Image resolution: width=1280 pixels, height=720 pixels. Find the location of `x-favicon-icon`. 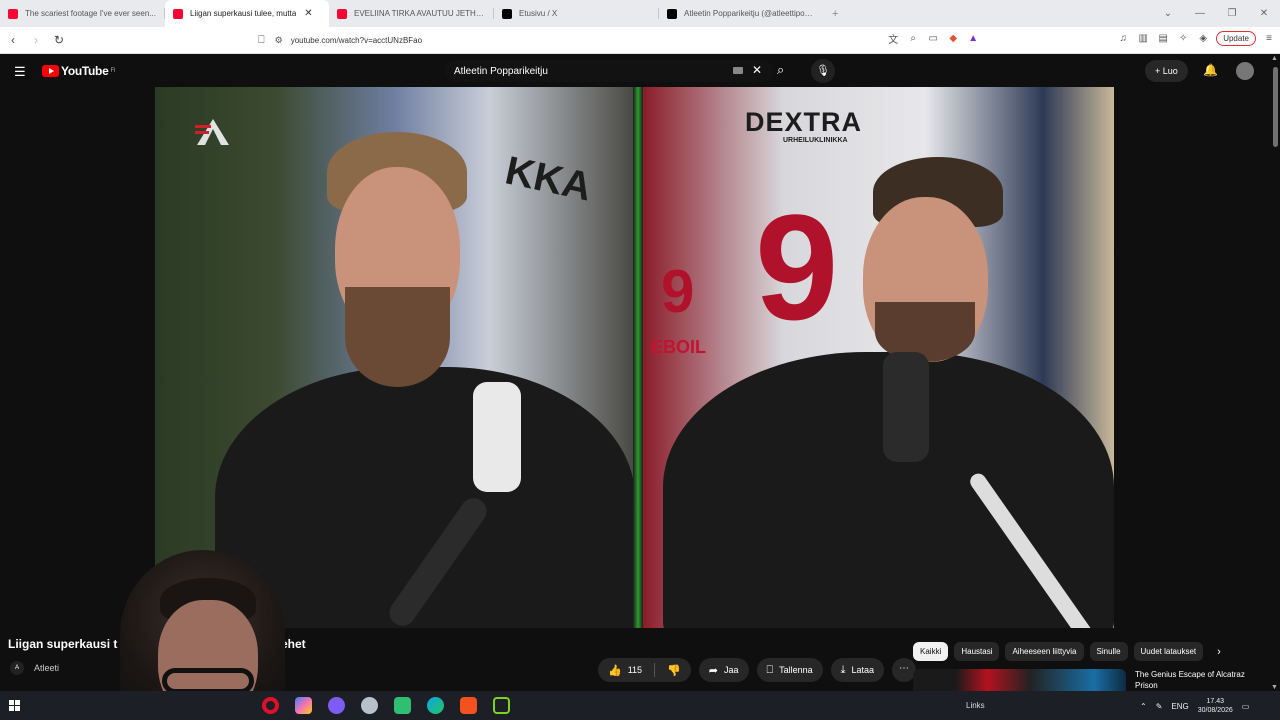

x-favicon-icon is located at coordinates (507, 13).